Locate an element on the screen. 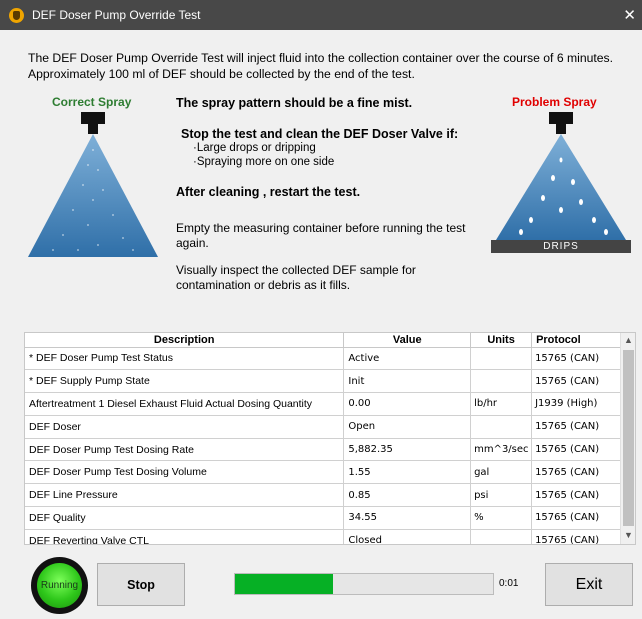 The height and width of the screenshot is (619, 642). cell-value: 1.55 is located at coordinates (407, 472).